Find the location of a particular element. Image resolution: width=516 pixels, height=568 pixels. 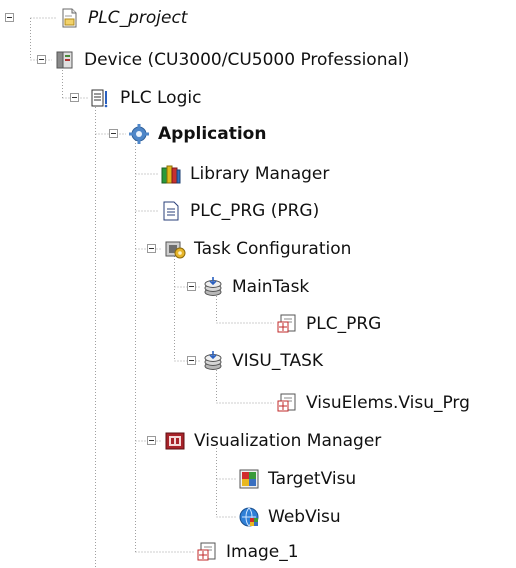

tree-item-plc-logic: PLC Logic is located at coordinates (145, 98).